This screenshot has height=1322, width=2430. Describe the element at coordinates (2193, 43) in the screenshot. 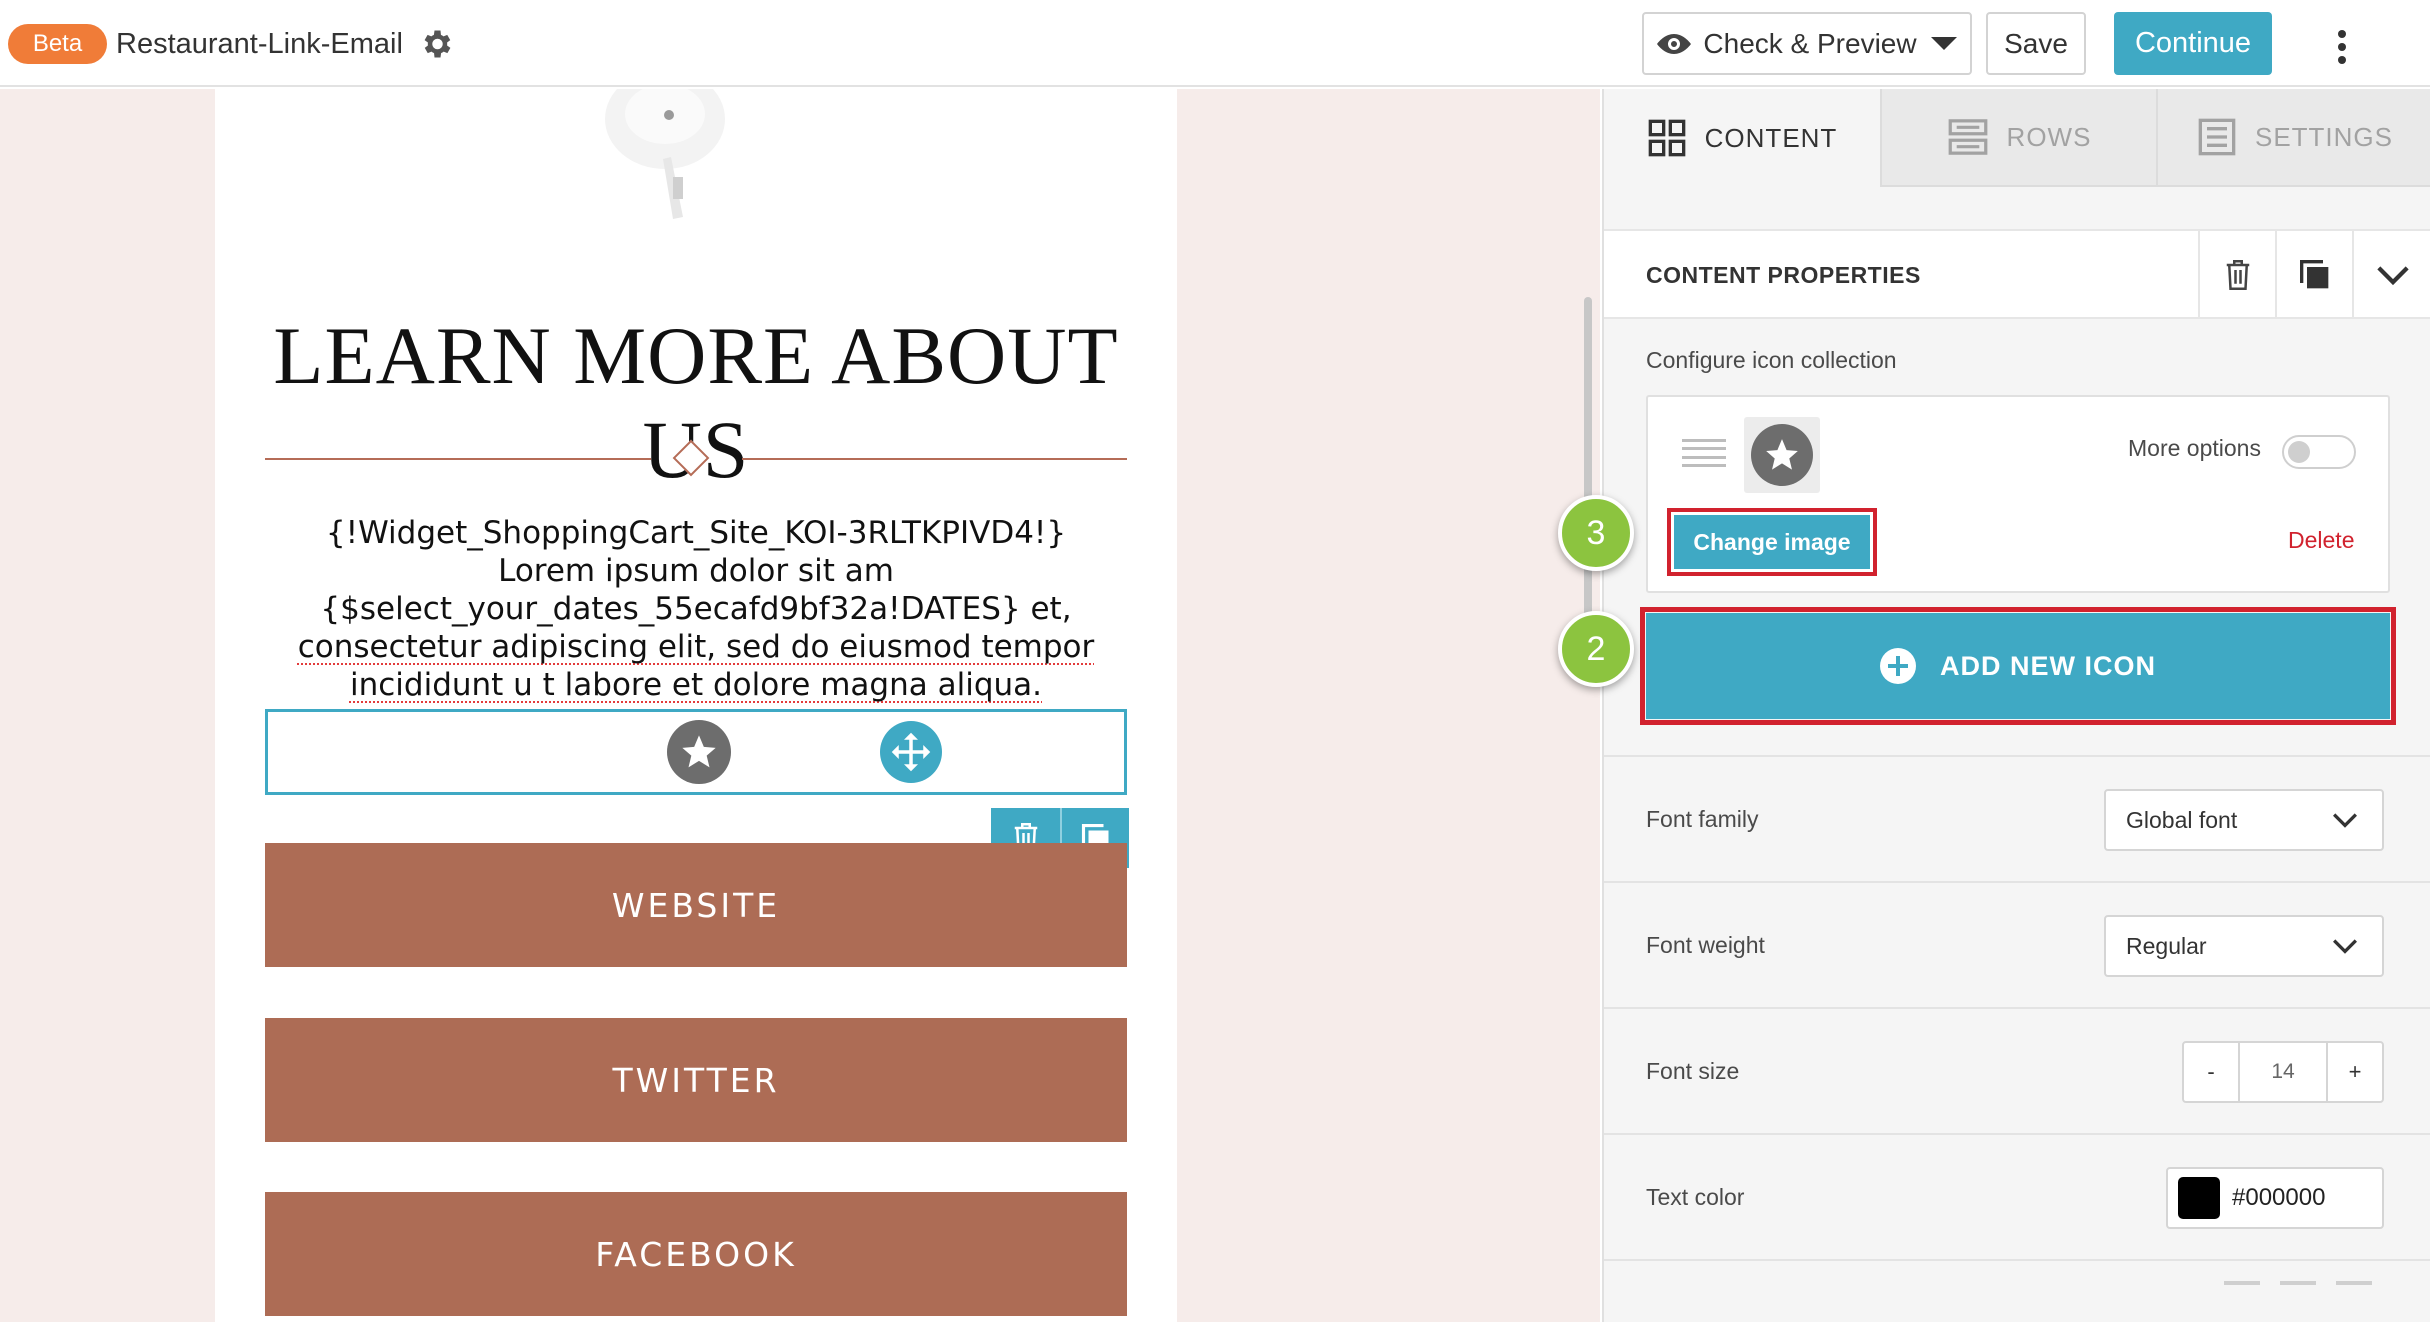

I see `continue-button: Continue` at that location.